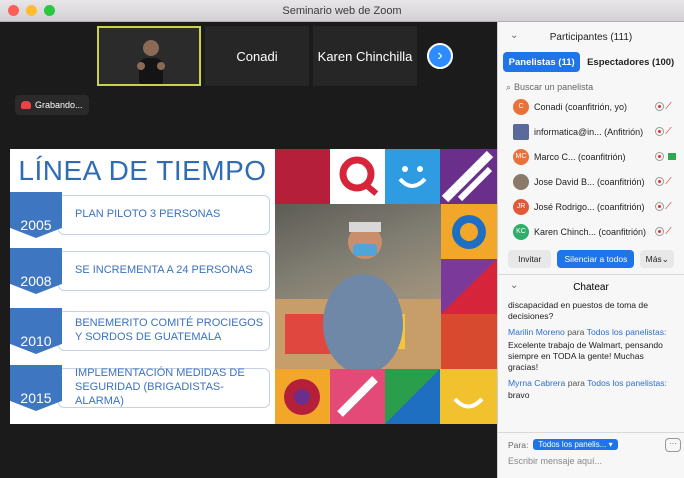  Describe the element at coordinates (521, 131) in the screenshot. I see `avatar` at that location.